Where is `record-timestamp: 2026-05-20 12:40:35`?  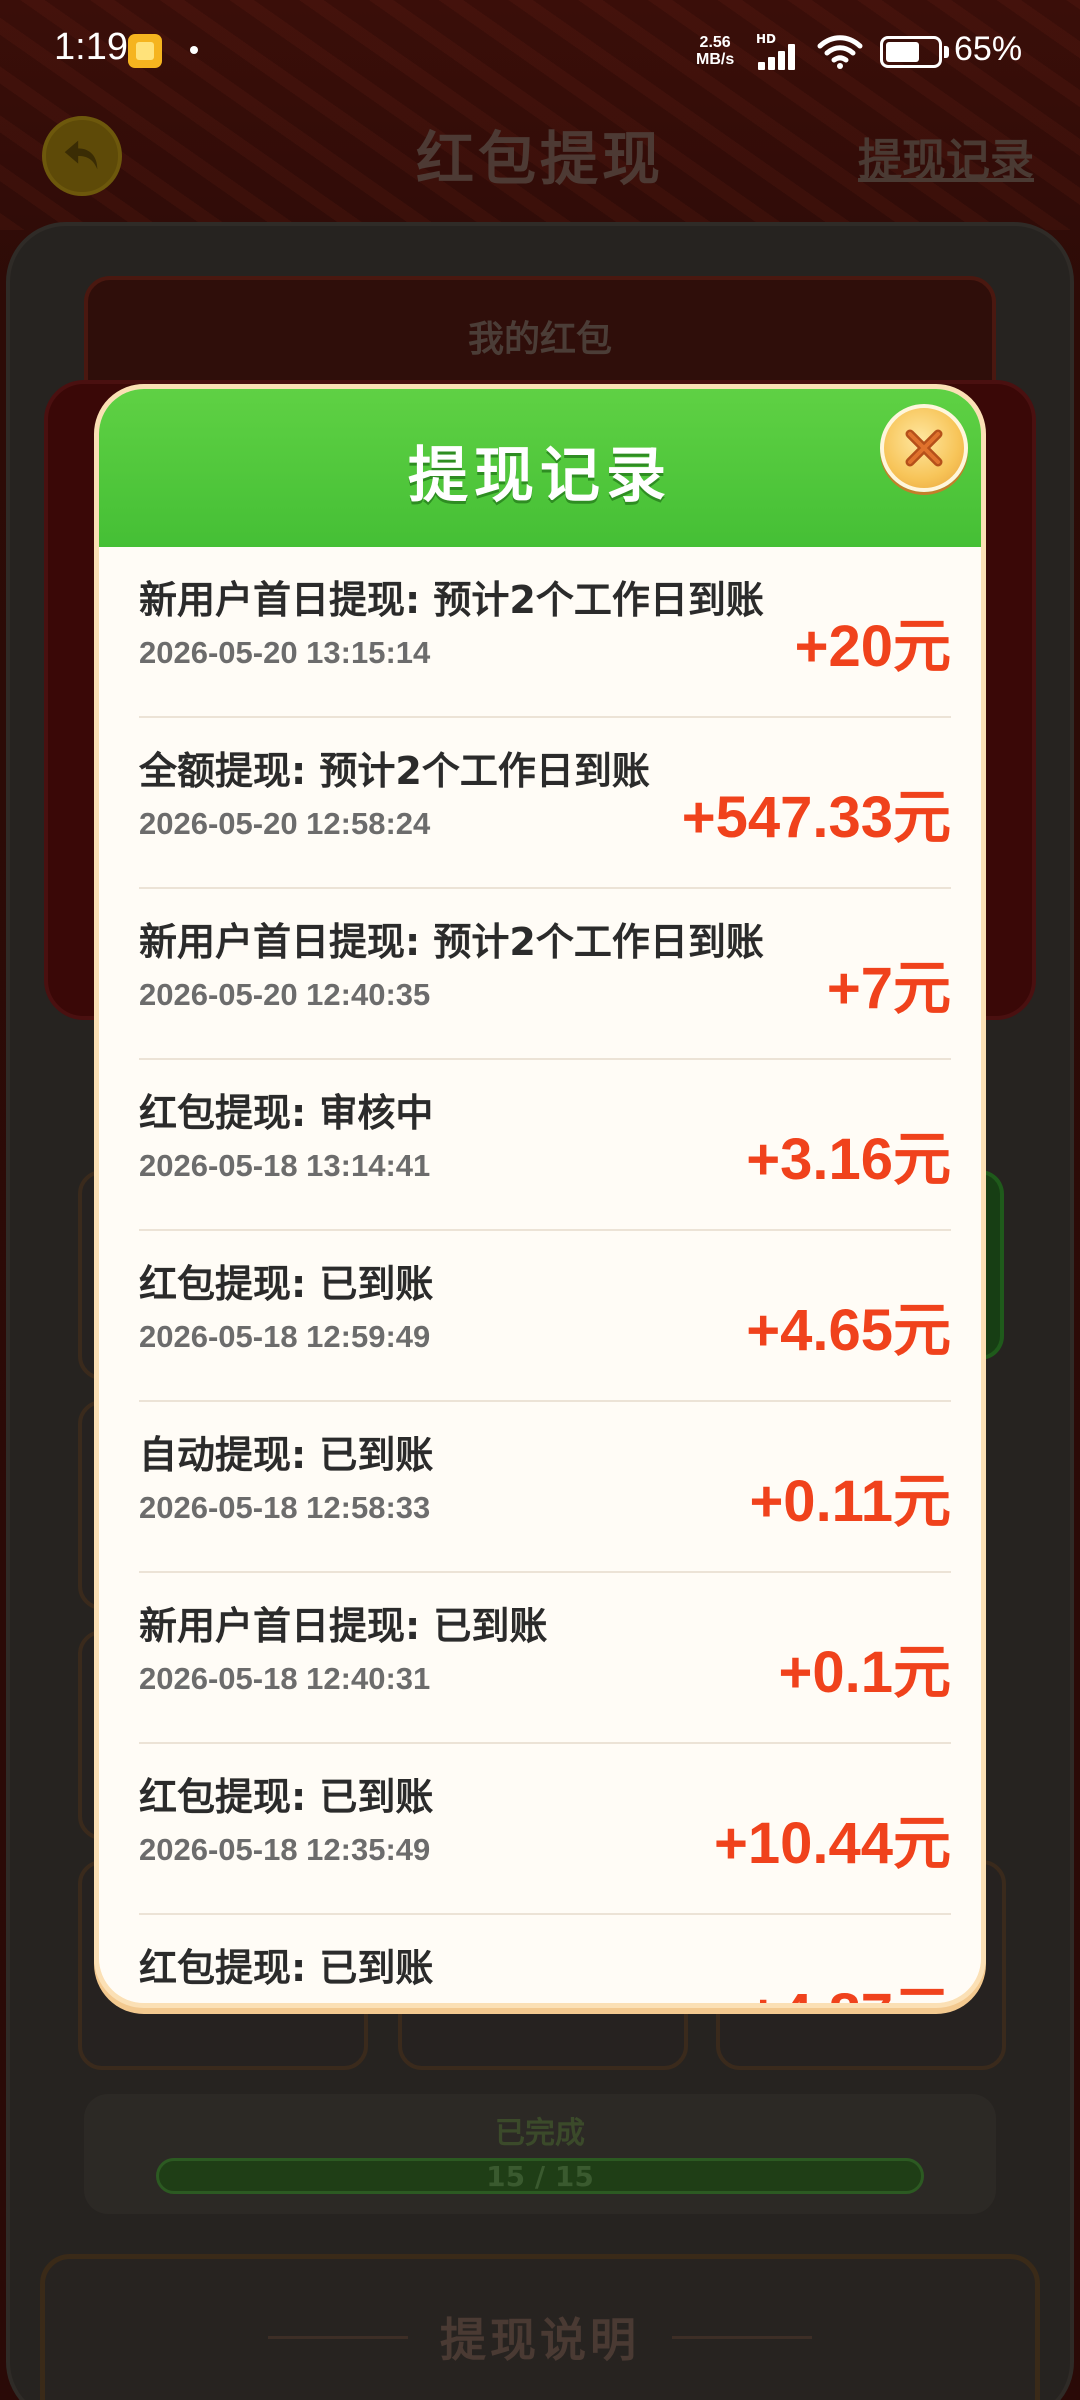 record-timestamp: 2026-05-20 12:40:35 is located at coordinates (285, 994).